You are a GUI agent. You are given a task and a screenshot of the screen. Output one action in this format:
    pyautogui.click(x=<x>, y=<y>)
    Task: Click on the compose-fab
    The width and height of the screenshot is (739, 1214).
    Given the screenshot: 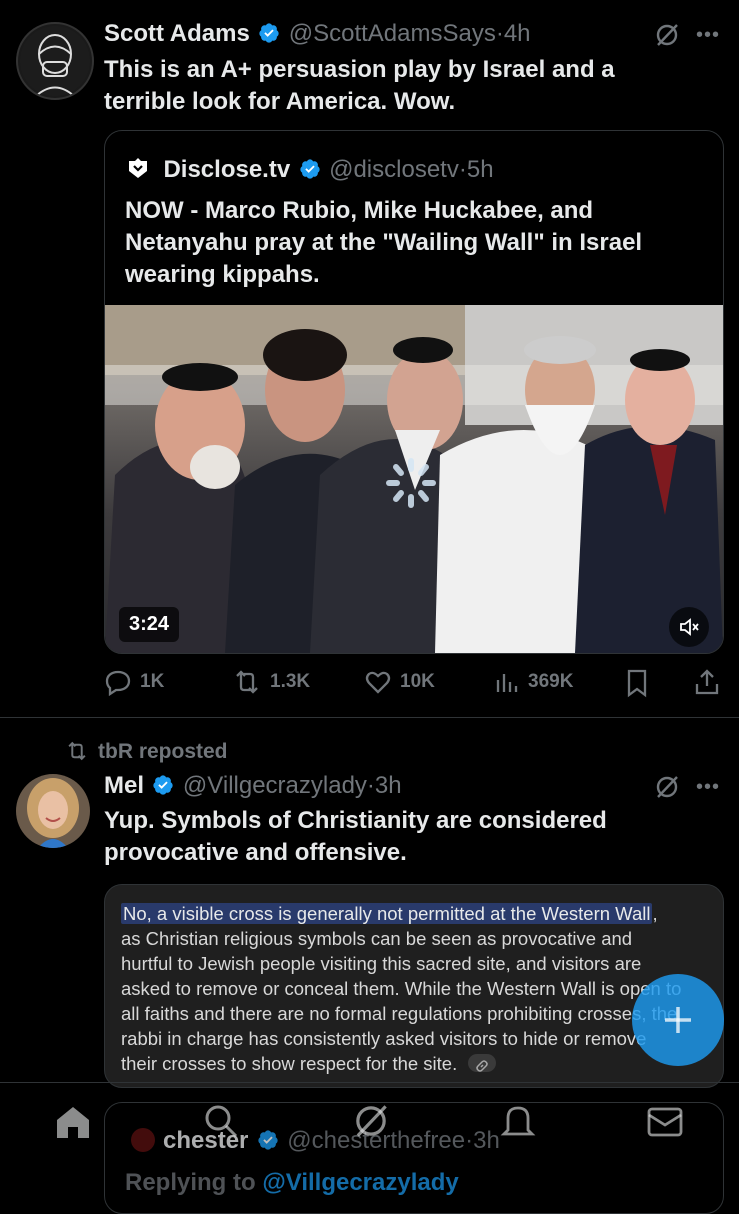 What is the action you would take?
    pyautogui.click(x=678, y=1020)
    